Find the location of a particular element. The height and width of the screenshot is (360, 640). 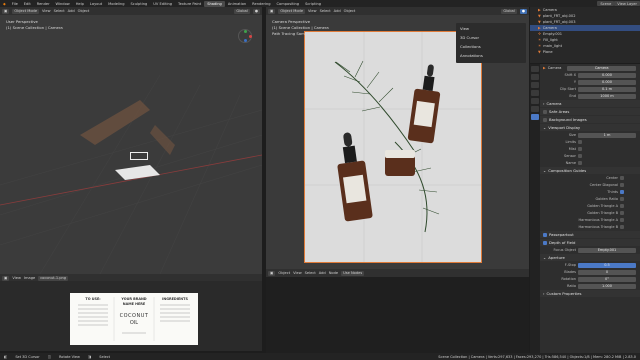

prop-field-shift-x: 0.000 is located at coordinates (607, 75).